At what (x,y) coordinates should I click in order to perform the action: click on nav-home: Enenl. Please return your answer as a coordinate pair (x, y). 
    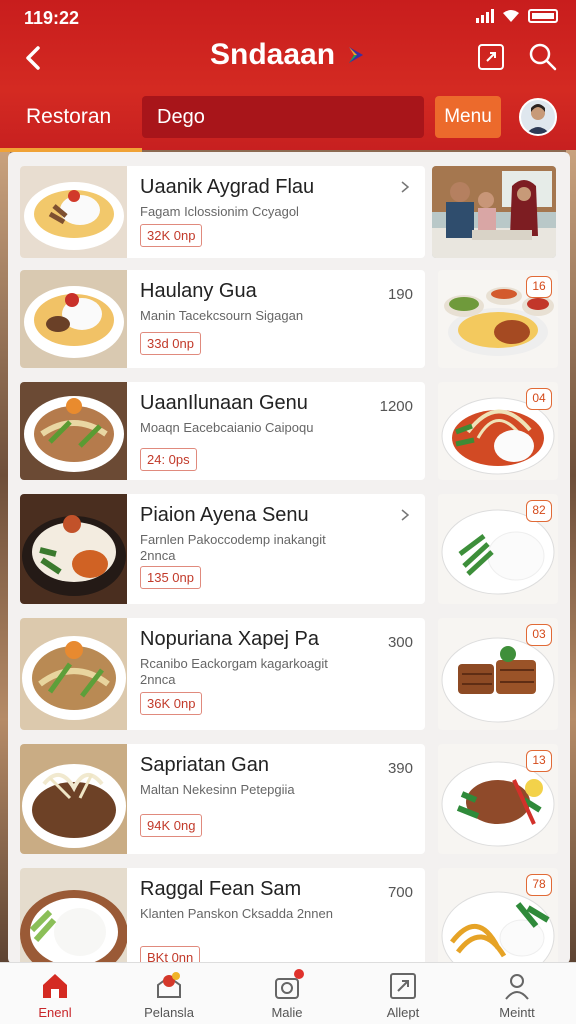
    Looking at the image, I should click on (55, 995).